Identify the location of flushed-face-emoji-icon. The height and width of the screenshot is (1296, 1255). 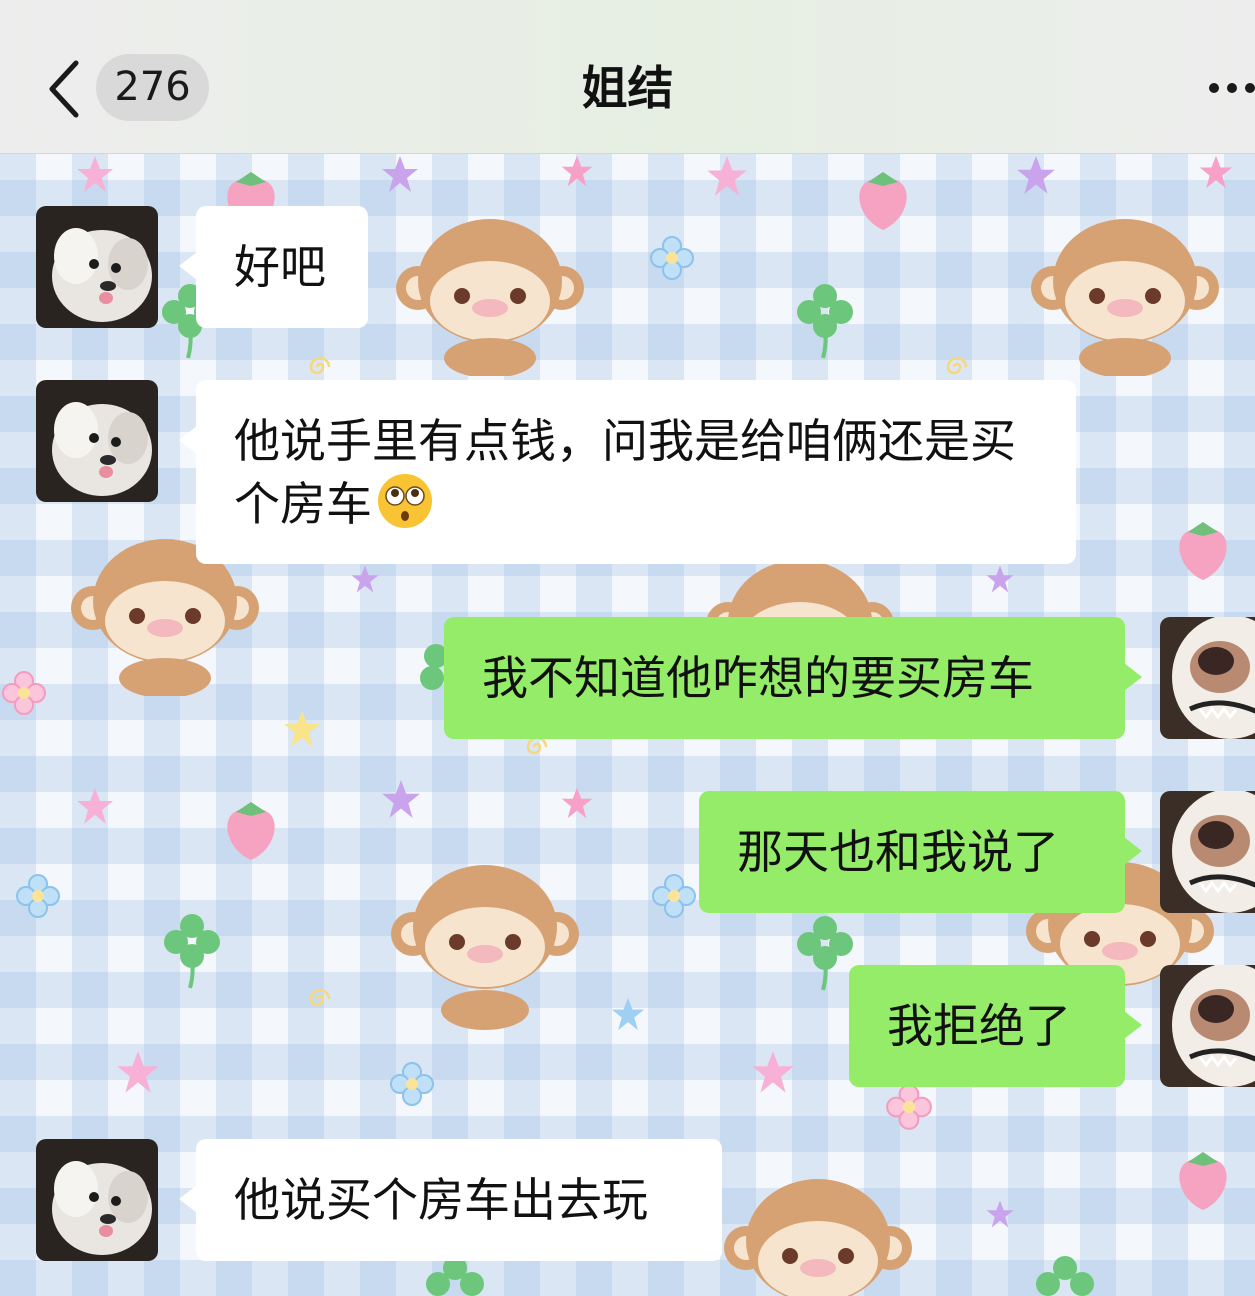
(405, 501).